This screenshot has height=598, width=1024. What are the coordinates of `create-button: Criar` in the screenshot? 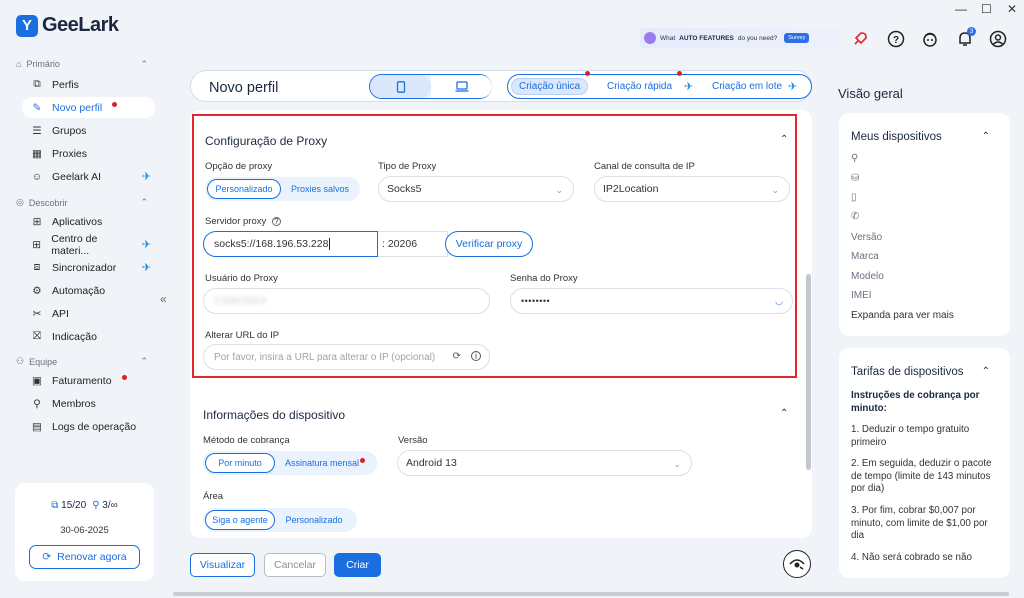 It's located at (357, 565).